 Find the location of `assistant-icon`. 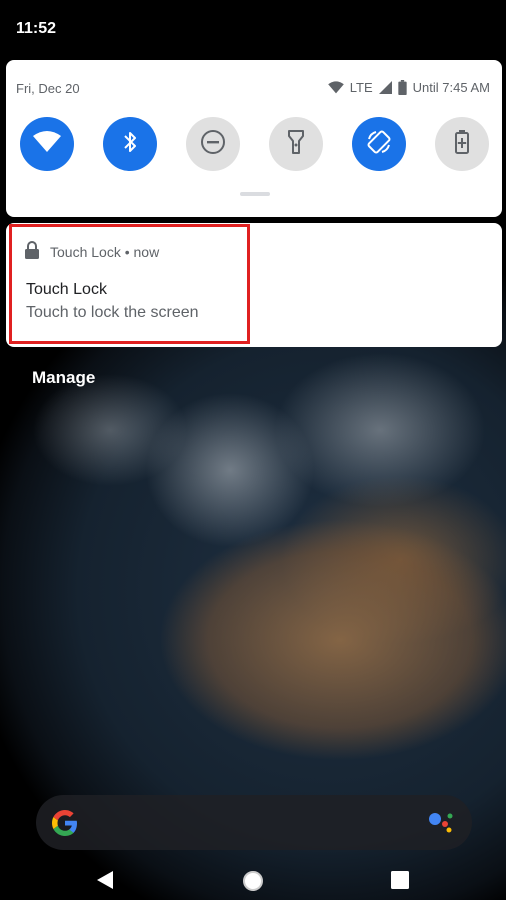

assistant-icon is located at coordinates (441, 825).